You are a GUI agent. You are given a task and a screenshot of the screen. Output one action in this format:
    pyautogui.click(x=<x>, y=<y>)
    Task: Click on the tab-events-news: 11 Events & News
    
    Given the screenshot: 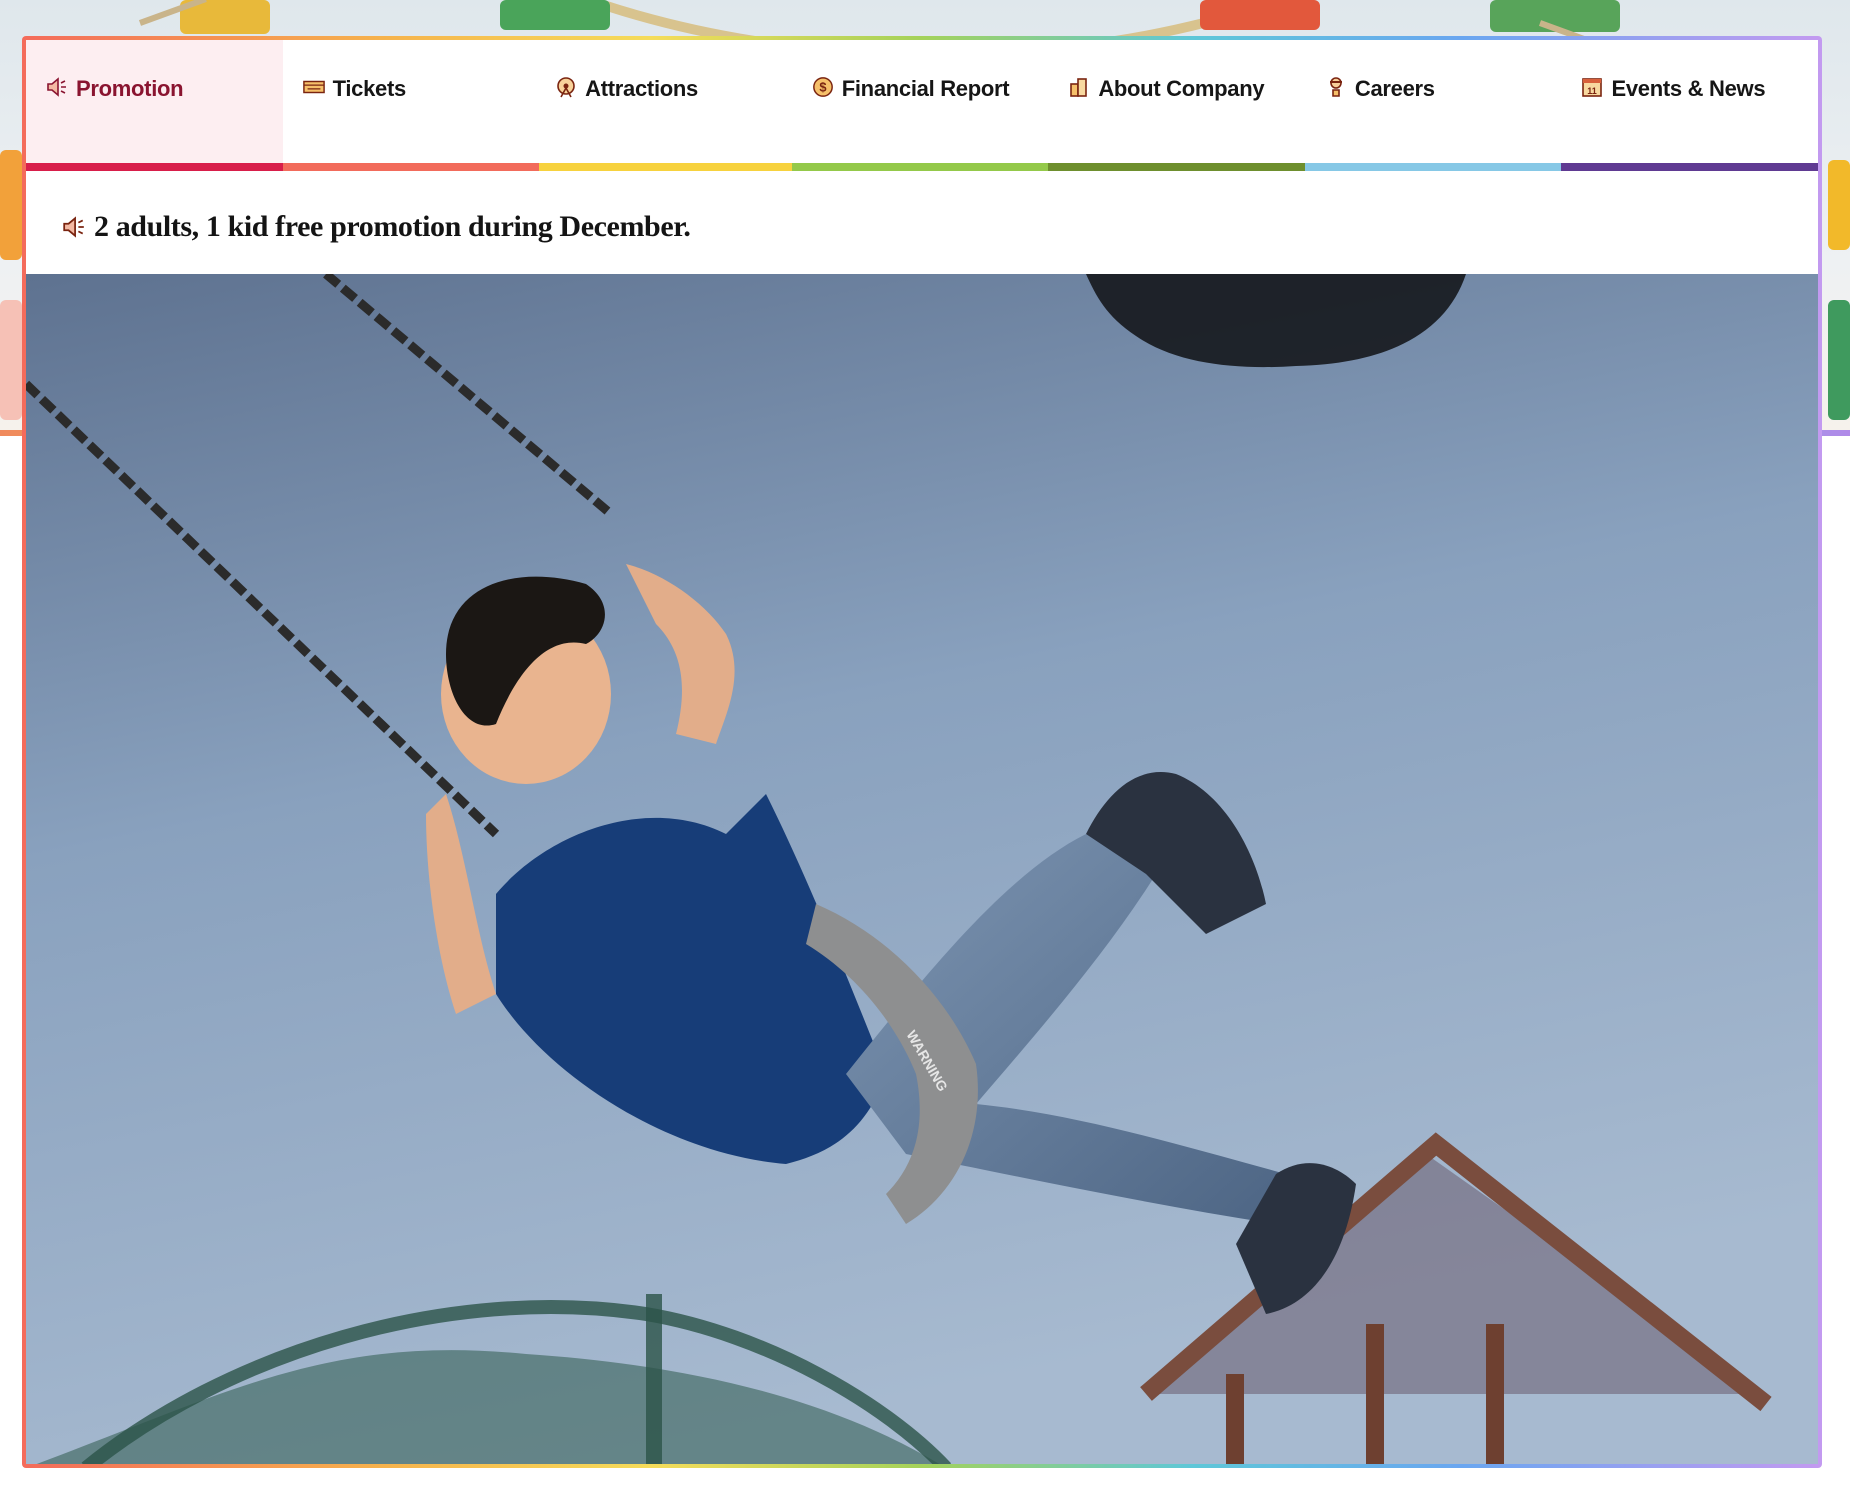 What is the action you would take?
    pyautogui.click(x=1689, y=105)
    